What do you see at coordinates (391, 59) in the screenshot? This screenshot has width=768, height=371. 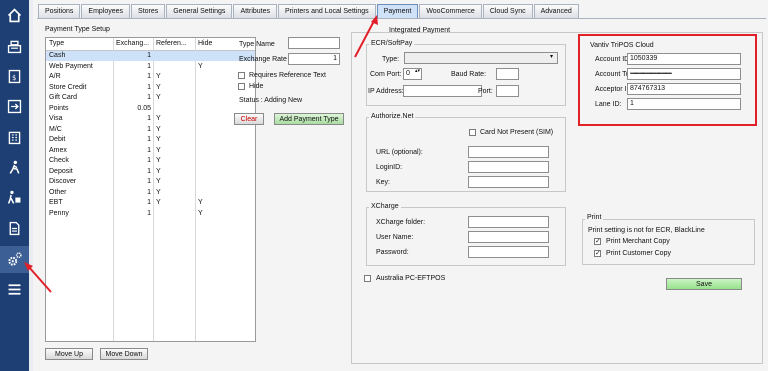 I see `ecr-type-label: Type:` at bounding box center [391, 59].